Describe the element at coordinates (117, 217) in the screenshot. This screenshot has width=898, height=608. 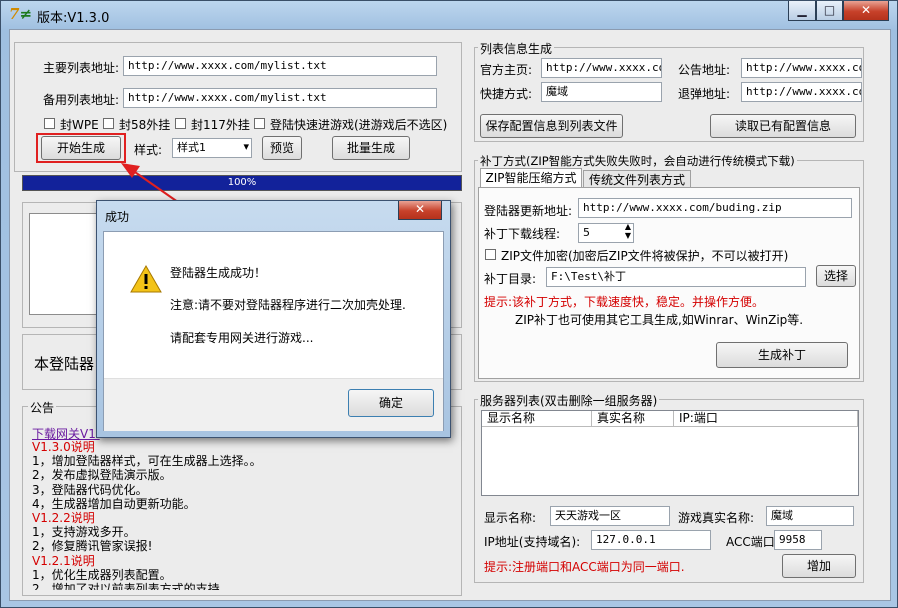
I see `dialog-title: 成功` at that location.